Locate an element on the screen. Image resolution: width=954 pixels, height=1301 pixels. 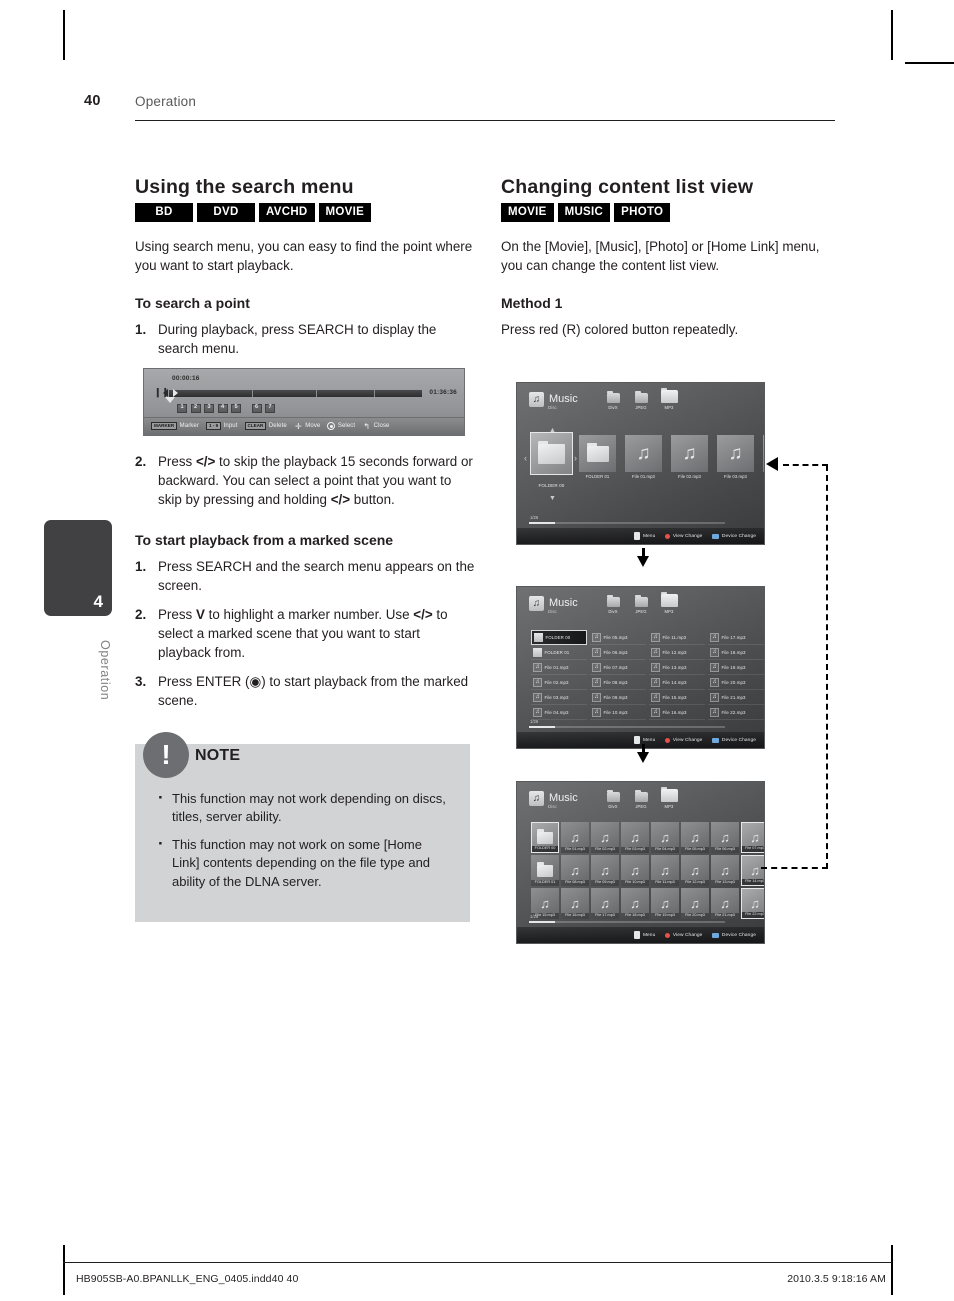
item-label: File 05.mp3 is located at coordinates (615, 637).